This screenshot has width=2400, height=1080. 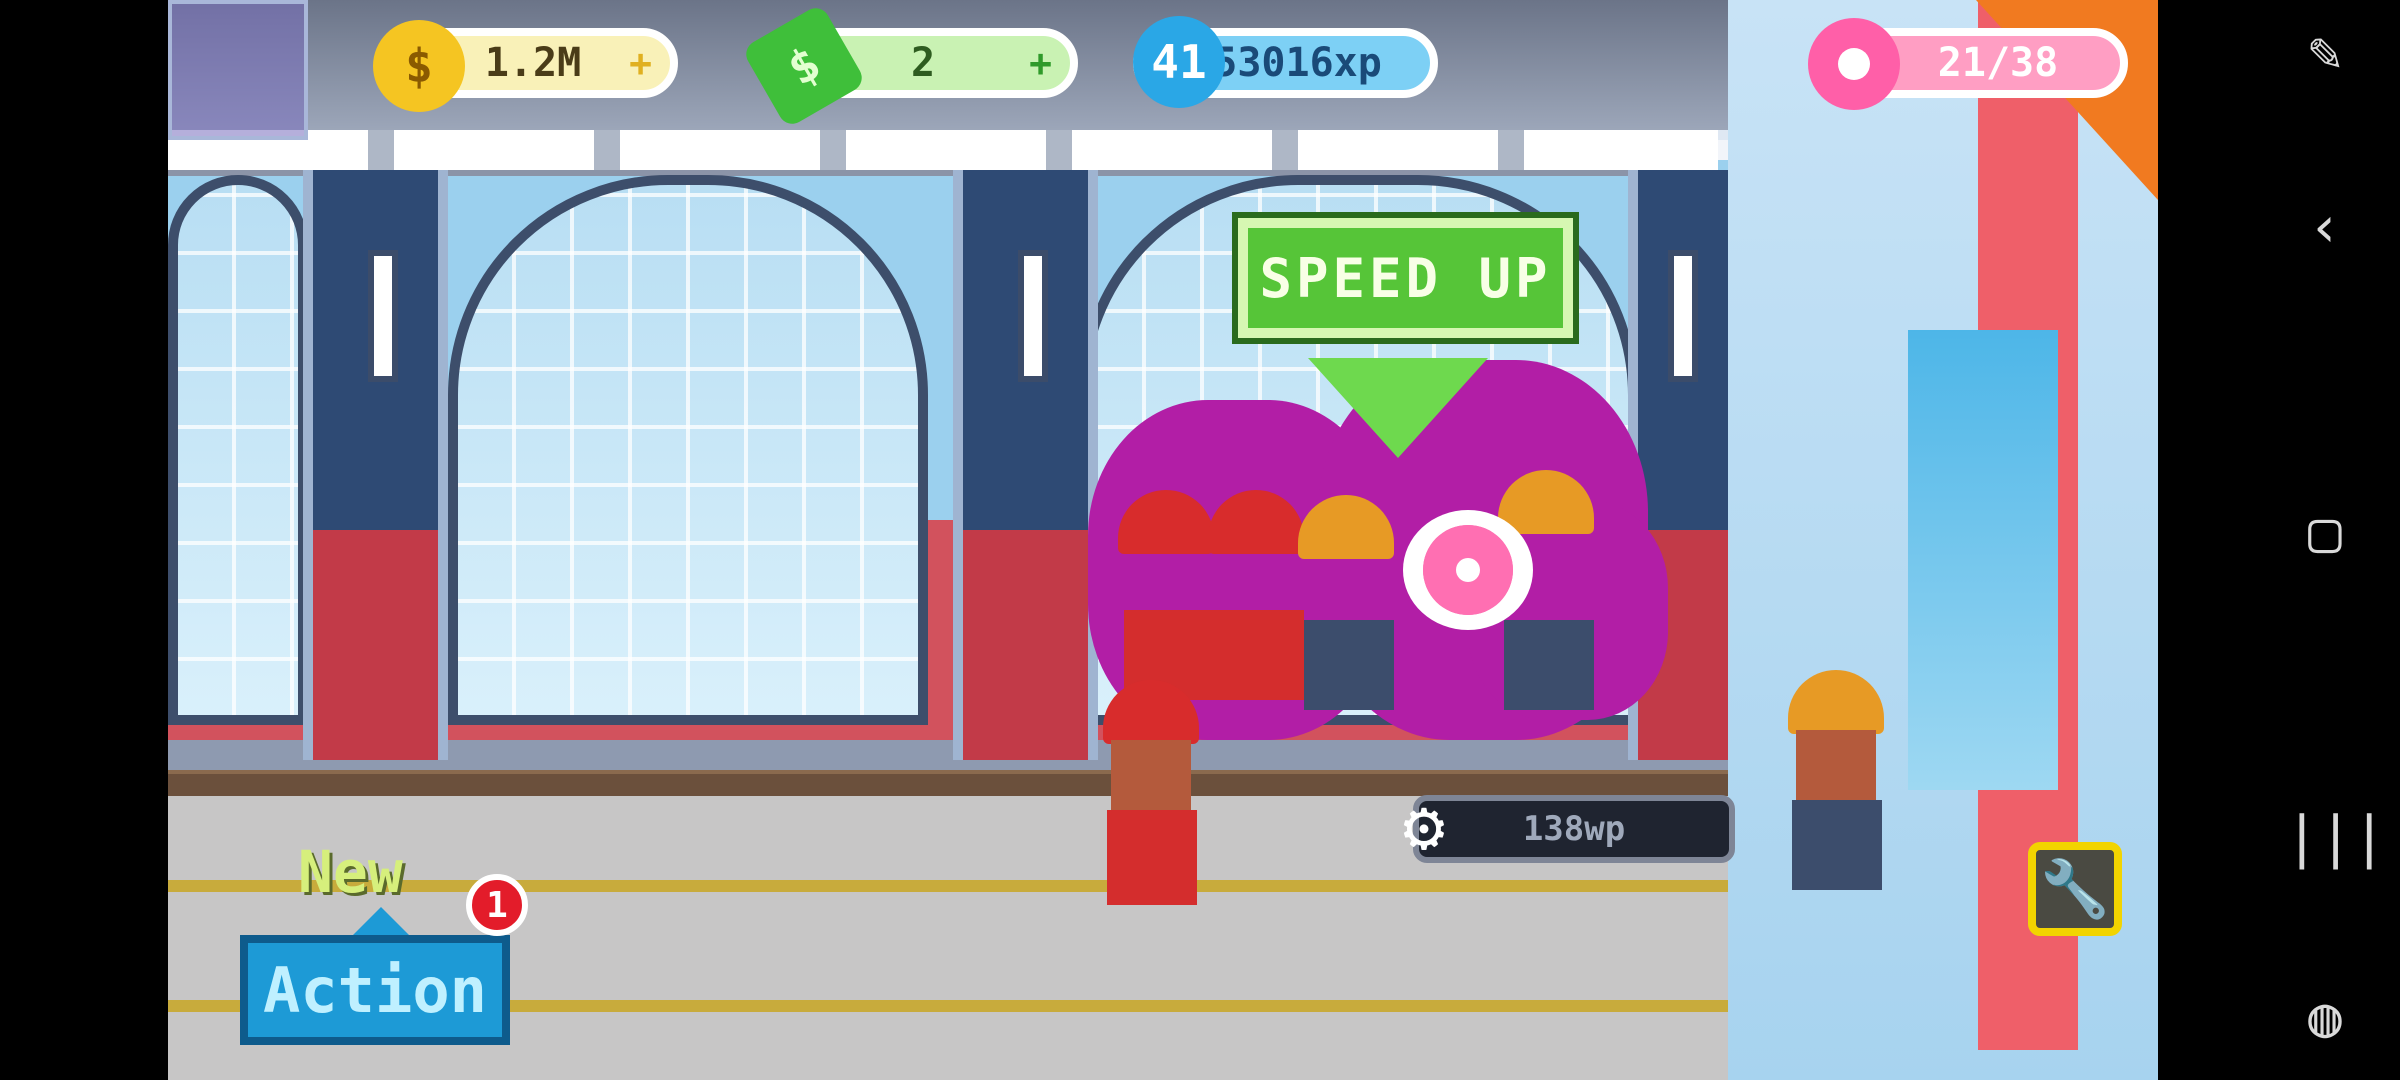 I want to click on screen-edit-icon: ✎, so click(x=2325, y=52).